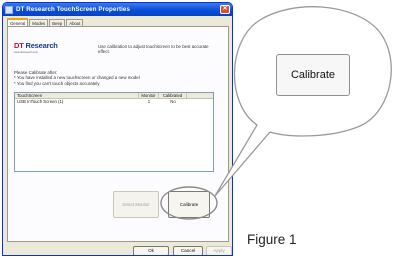  What do you see at coordinates (272, 239) in the screenshot?
I see `figure-caption: Figure 1` at bounding box center [272, 239].